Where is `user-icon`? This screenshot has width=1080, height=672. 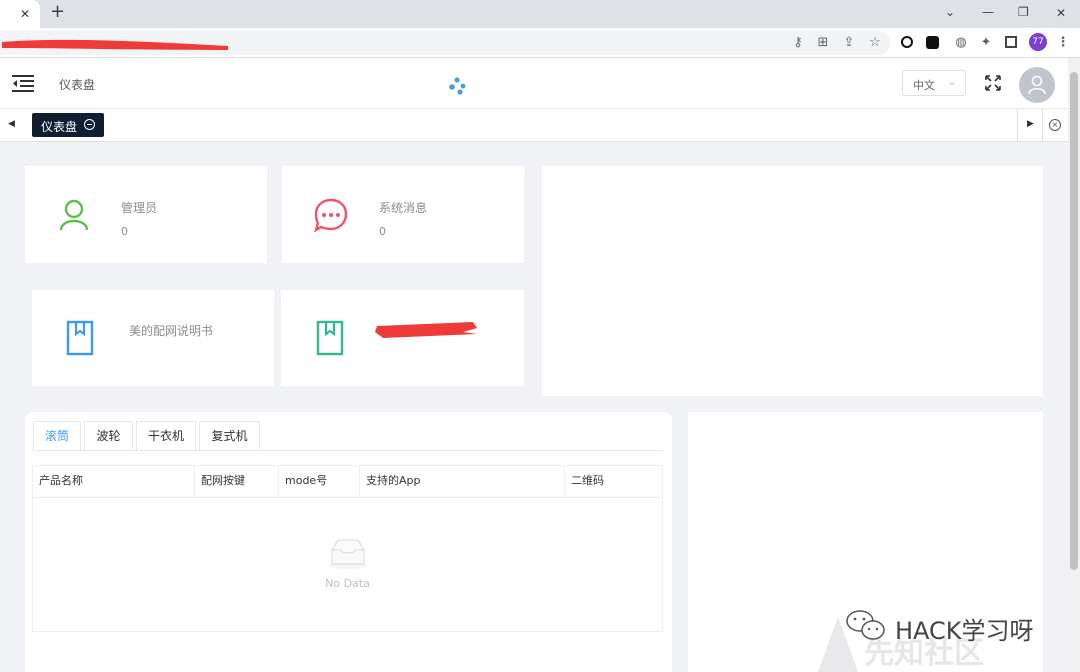
user-icon is located at coordinates (1037, 85).